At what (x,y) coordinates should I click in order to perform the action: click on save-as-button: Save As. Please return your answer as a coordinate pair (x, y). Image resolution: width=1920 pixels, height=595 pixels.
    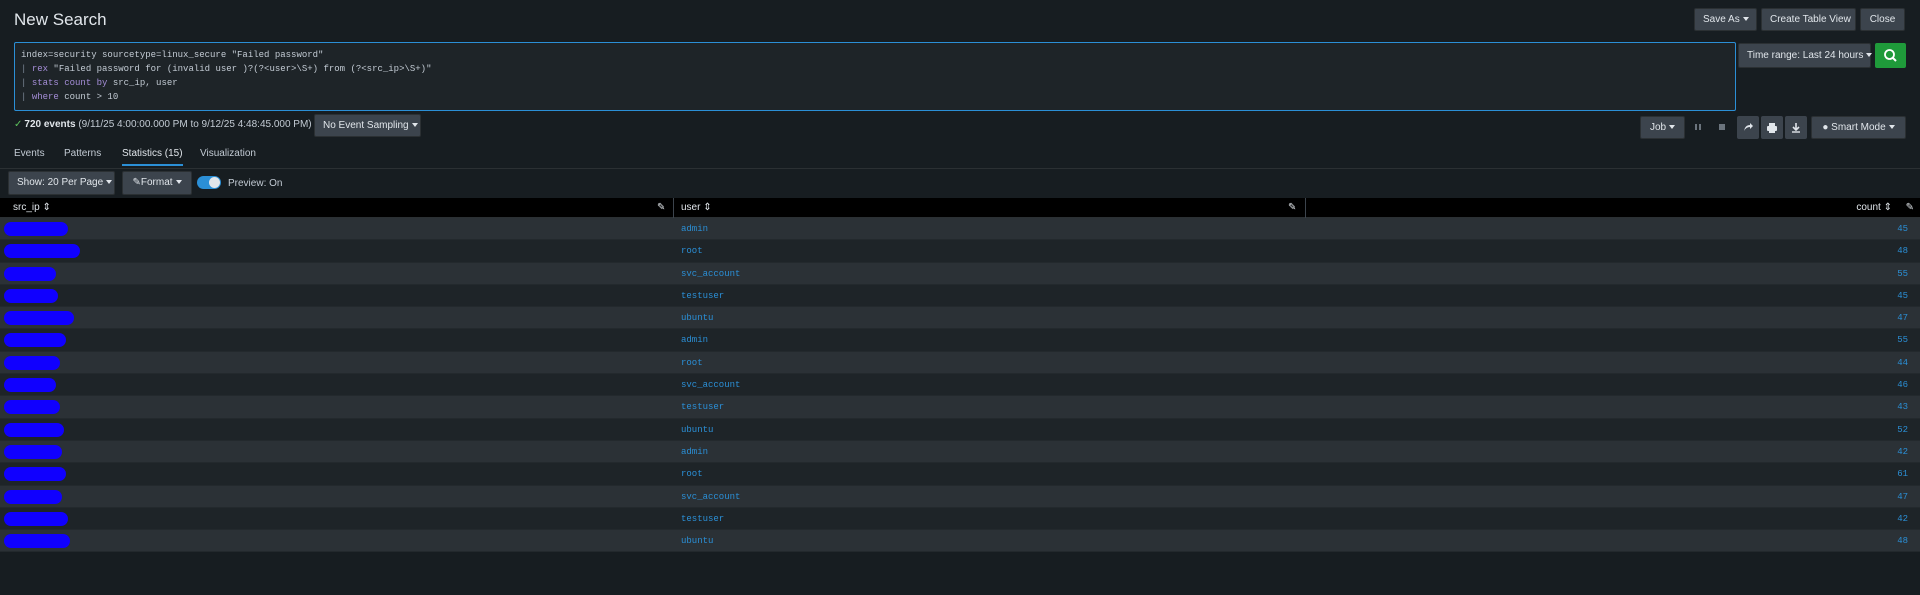
    Looking at the image, I should click on (1725, 19).